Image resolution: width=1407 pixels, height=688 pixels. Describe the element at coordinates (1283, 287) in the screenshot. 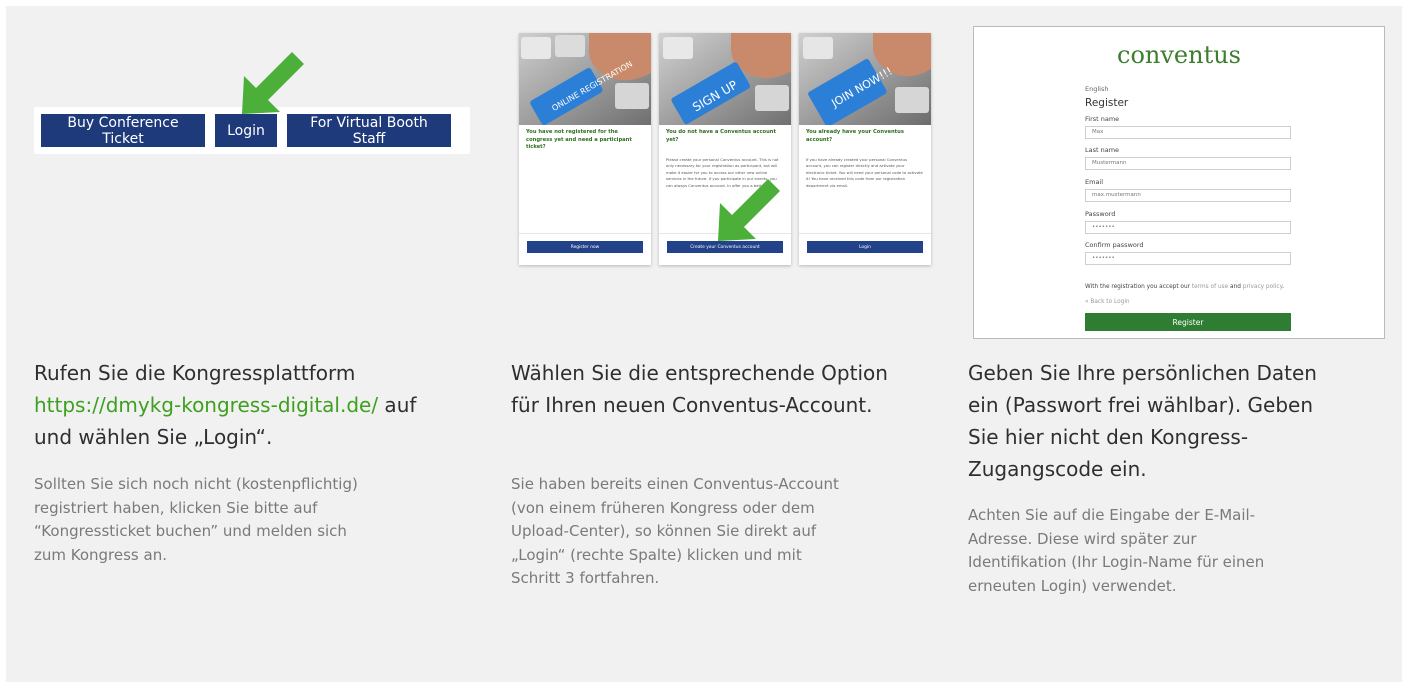

I see `terms-text: .` at that location.